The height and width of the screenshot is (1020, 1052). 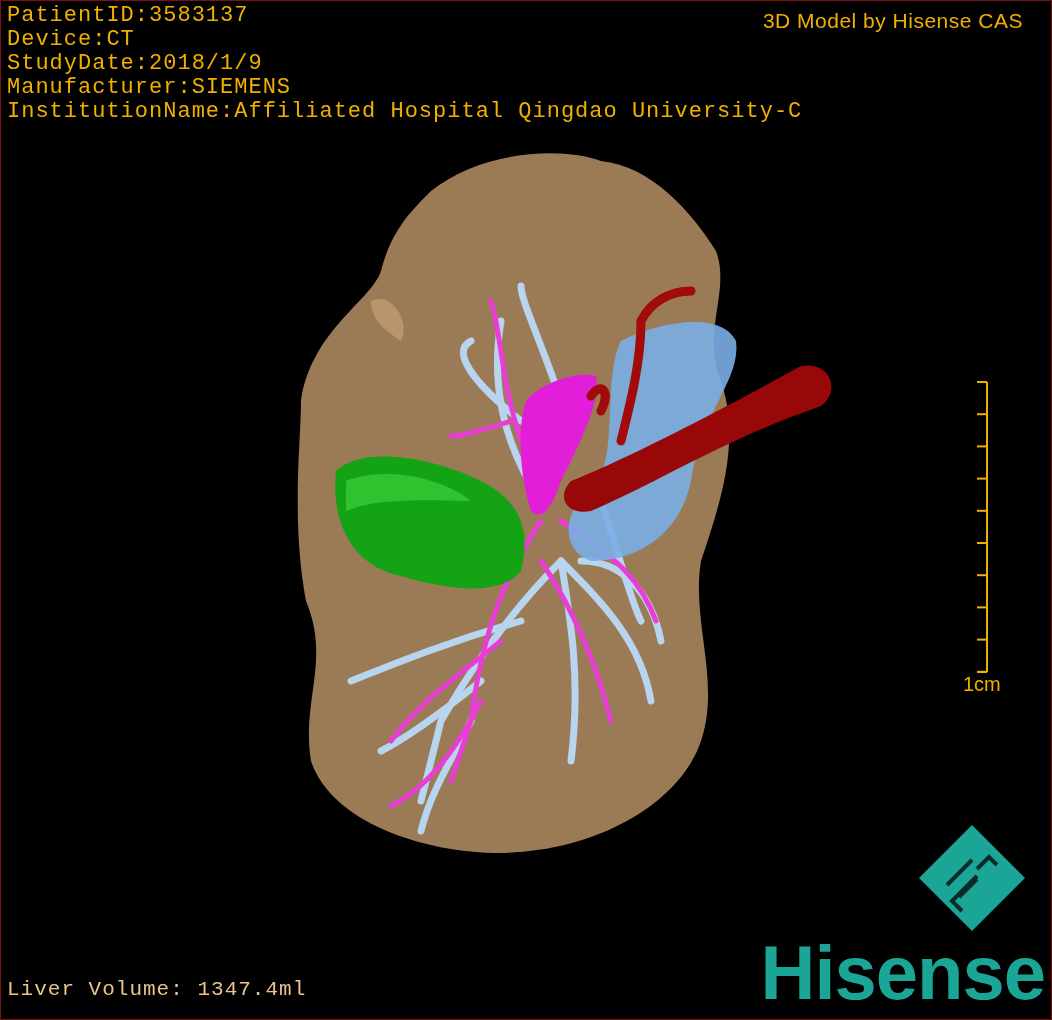 What do you see at coordinates (135, 64) in the screenshot?
I see `info-line: StudyDate:2018/1/9` at bounding box center [135, 64].